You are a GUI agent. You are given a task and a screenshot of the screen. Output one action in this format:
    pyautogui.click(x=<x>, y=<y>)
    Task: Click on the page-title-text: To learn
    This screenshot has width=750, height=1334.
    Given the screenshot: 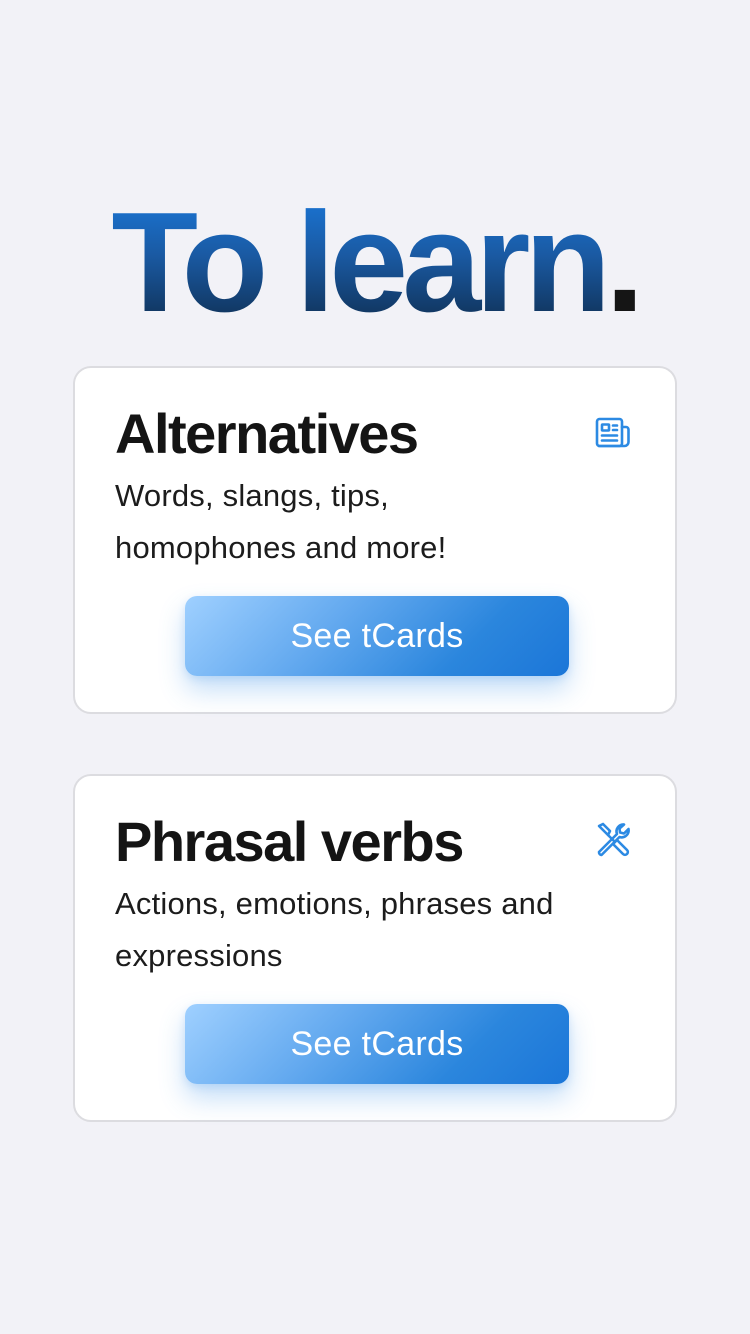 What is the action you would take?
    pyautogui.click(x=361, y=262)
    